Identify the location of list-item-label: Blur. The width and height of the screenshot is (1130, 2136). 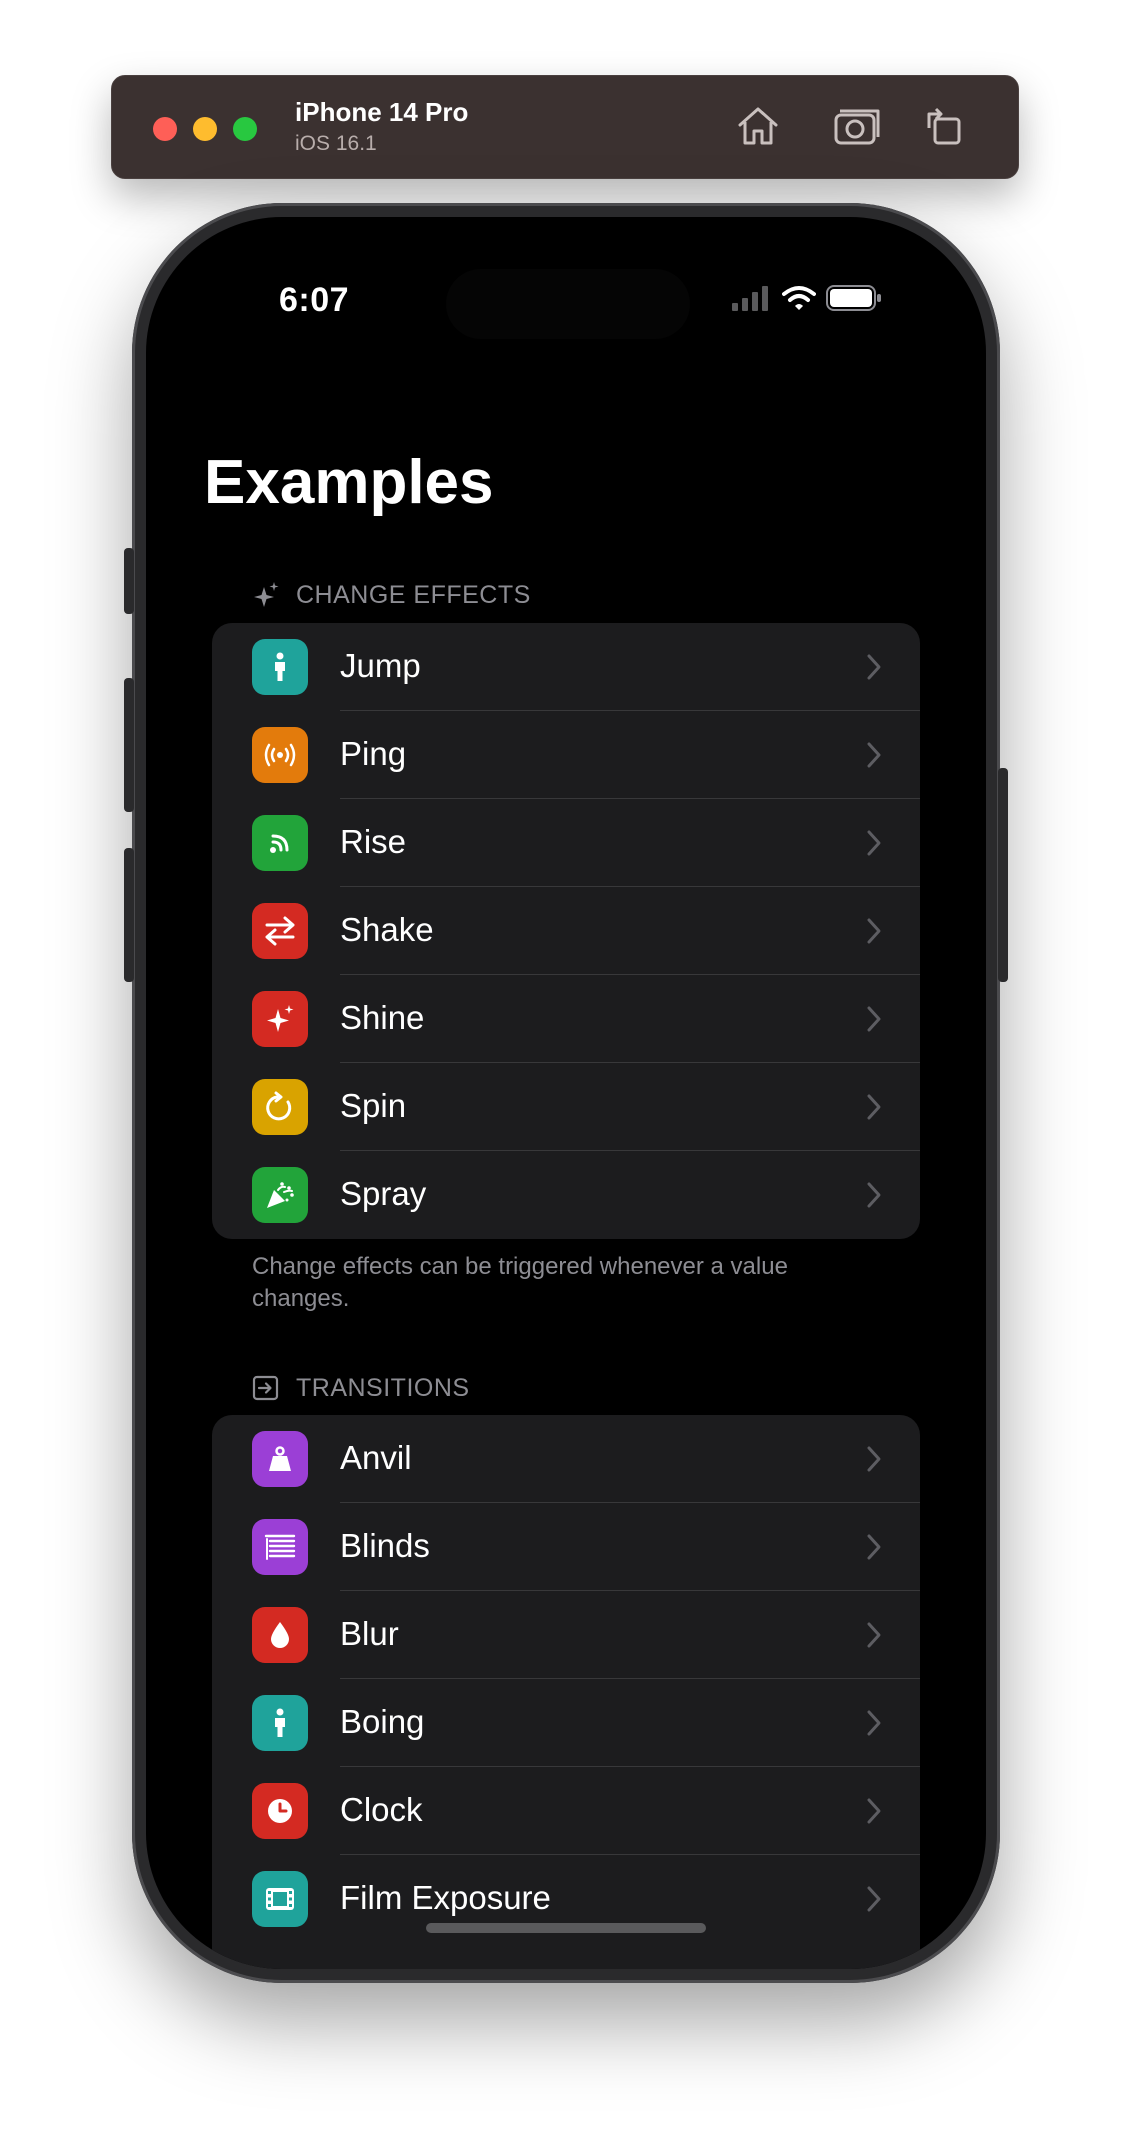
(369, 1633).